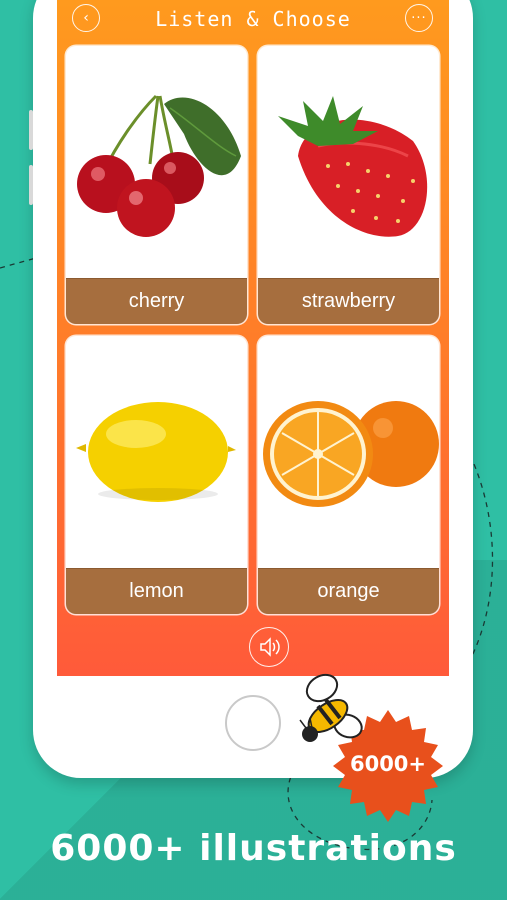 The height and width of the screenshot is (900, 507). Describe the element at coordinates (159, 165) in the screenshot. I see `cherry-illustration` at that location.